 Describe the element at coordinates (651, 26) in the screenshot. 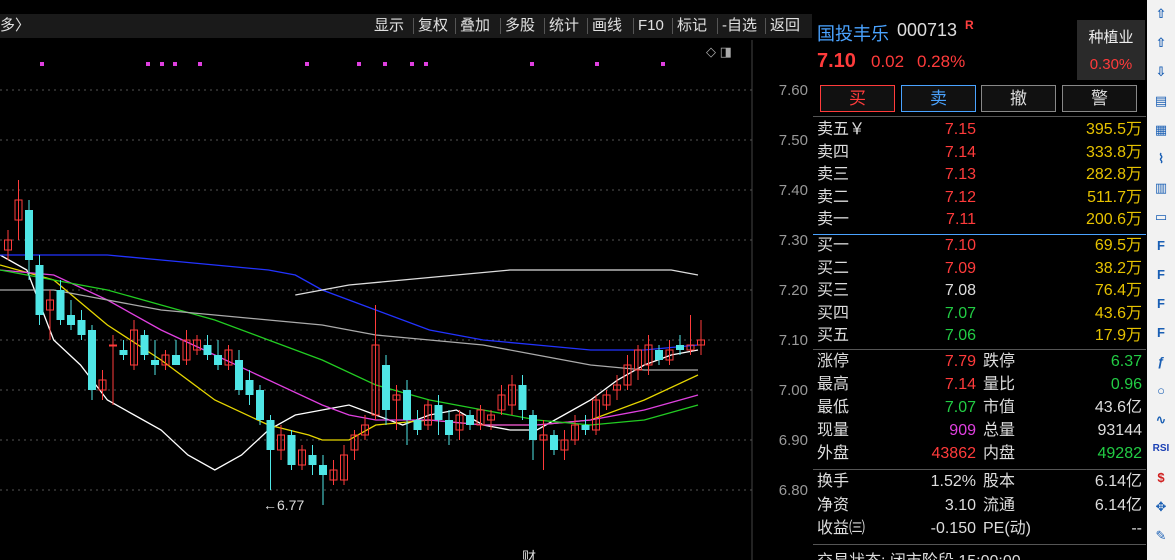

I see `toolbar-btn-6: F10` at that location.